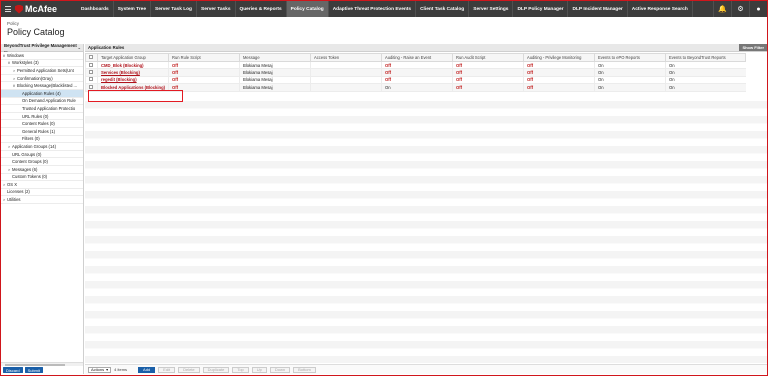 The image size is (768, 376). Describe the element at coordinates (42, 79) in the screenshot. I see `tree-node: > Confirmation(Gray)` at that location.